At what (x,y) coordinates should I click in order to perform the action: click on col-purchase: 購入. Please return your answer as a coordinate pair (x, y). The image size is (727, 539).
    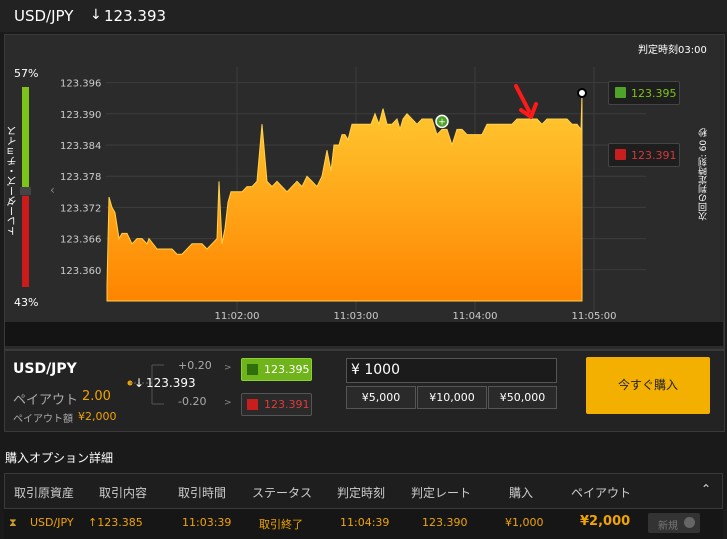
    Looking at the image, I should click on (521, 493).